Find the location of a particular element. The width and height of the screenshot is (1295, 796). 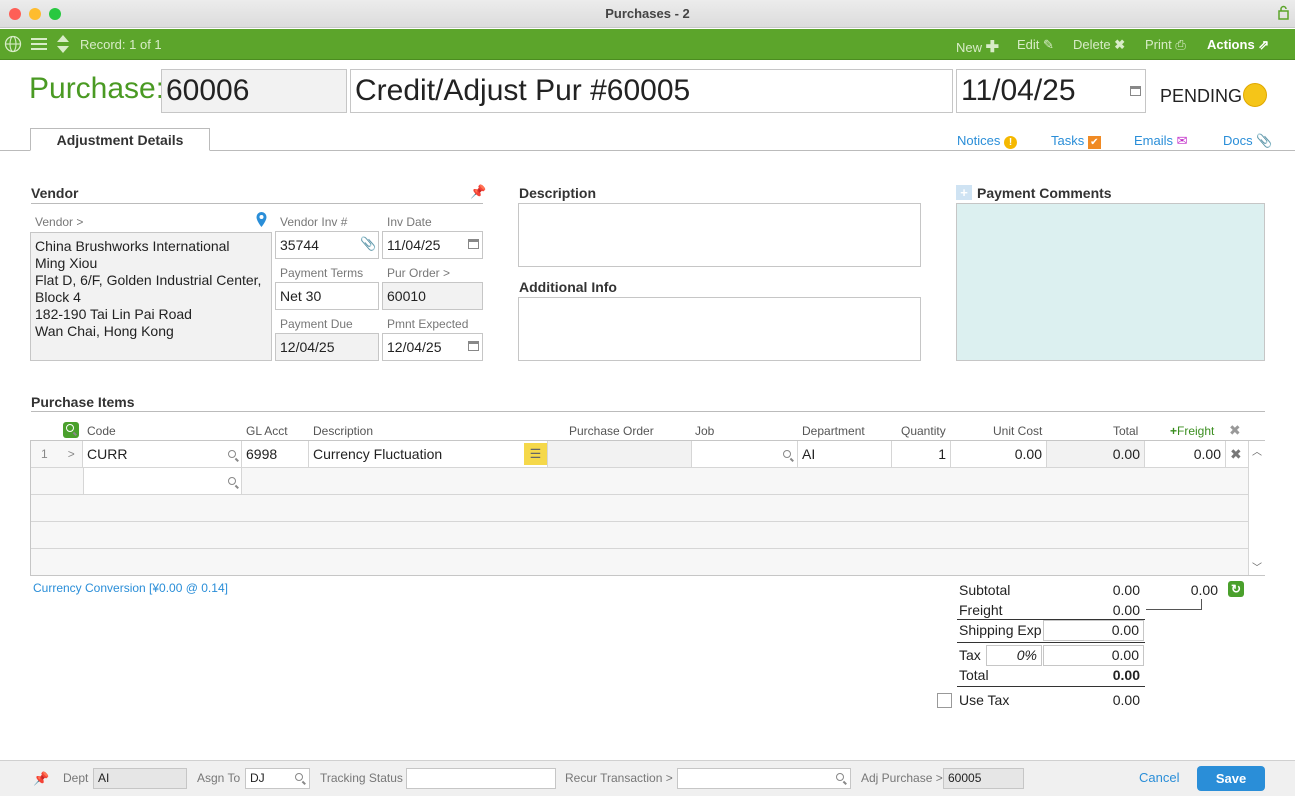

dept-field: AI is located at coordinates (140, 778).